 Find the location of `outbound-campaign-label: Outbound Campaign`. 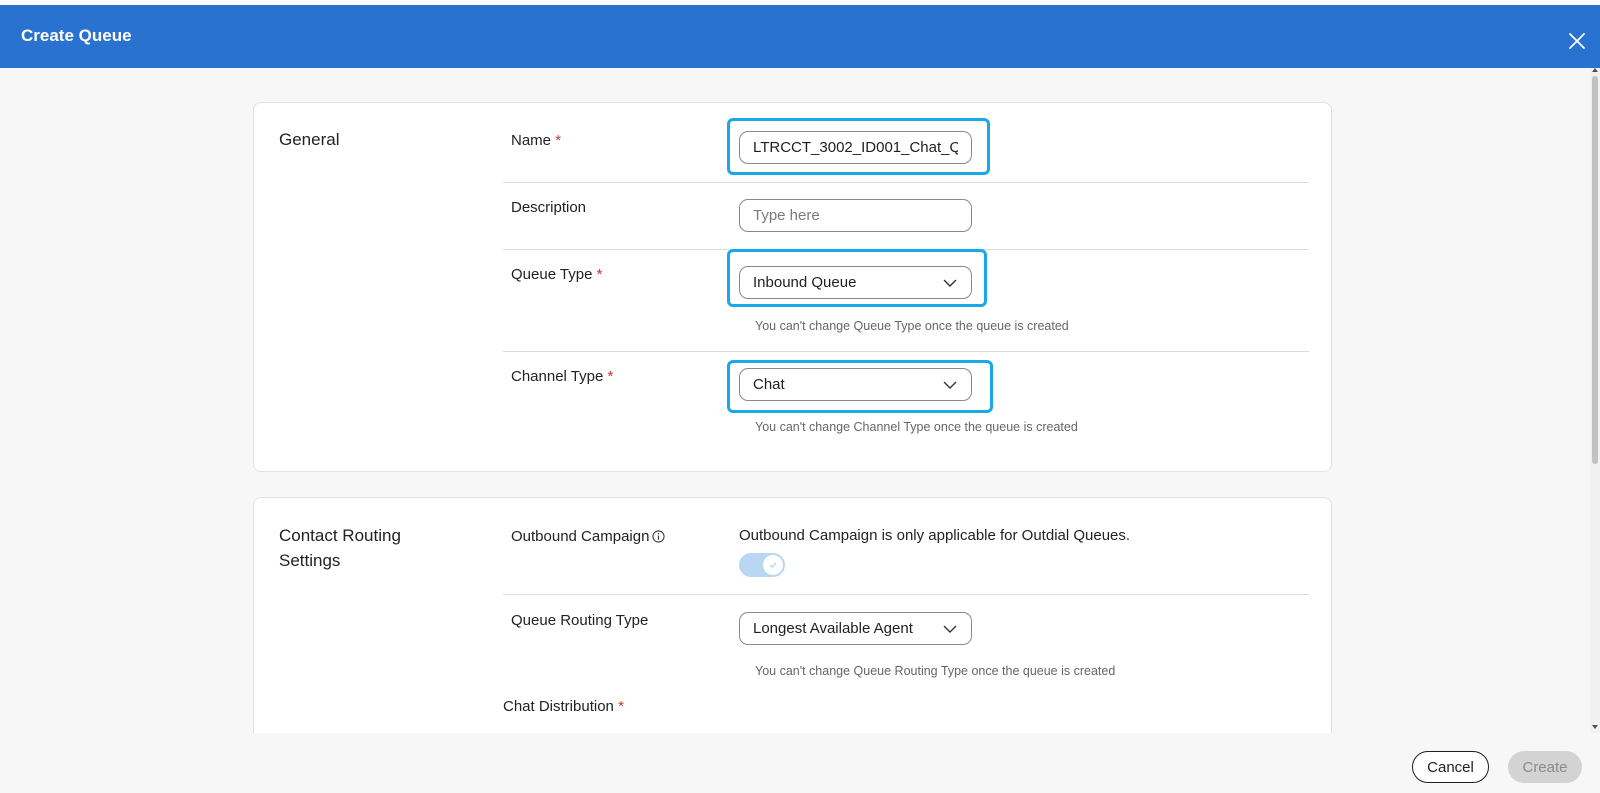

outbound-campaign-label: Outbound Campaign is located at coordinates (588, 536).